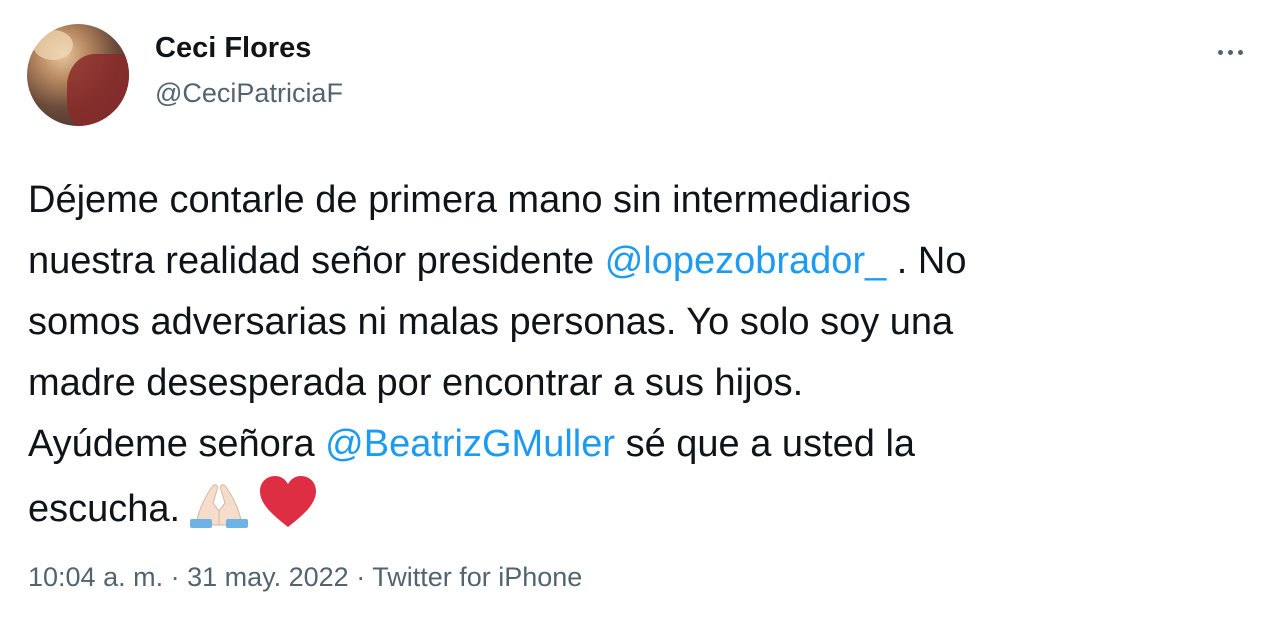  I want to click on tweet-text-segment: . No, so click(926, 261).